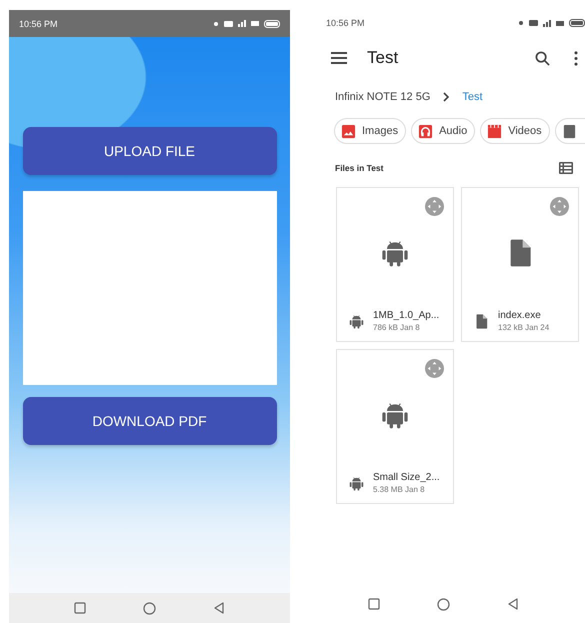 Image resolution: width=585 pixels, height=623 pixels. What do you see at coordinates (395, 426) in the screenshot?
I see `file-card: Small Size_2... 5.38 MB Jan 8` at bounding box center [395, 426].